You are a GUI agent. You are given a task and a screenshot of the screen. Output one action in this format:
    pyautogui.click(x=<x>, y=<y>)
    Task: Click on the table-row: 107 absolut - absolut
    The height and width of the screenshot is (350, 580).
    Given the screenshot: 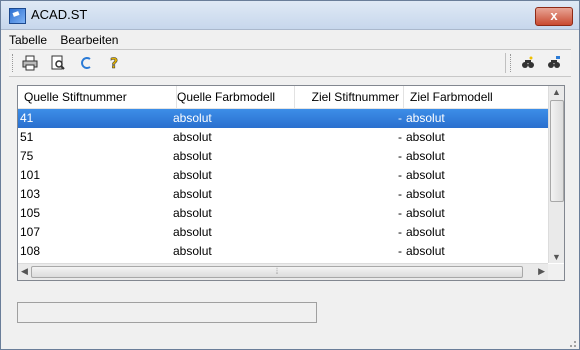 What is the action you would take?
    pyautogui.click(x=283, y=232)
    